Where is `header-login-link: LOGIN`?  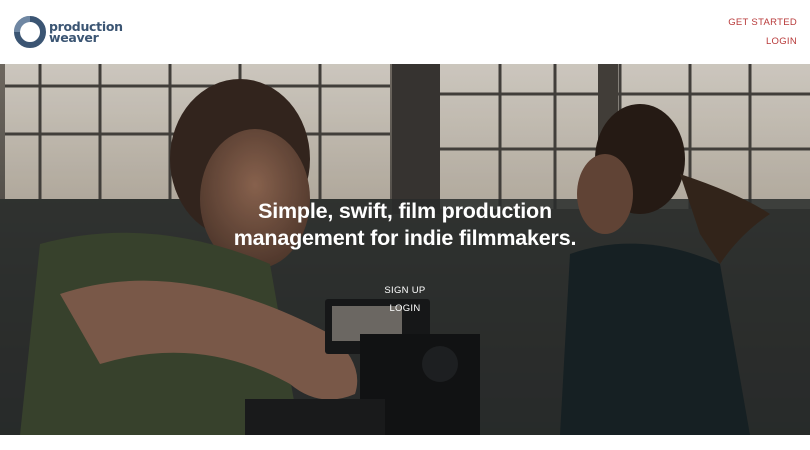
header-login-link: LOGIN is located at coordinates (762, 41).